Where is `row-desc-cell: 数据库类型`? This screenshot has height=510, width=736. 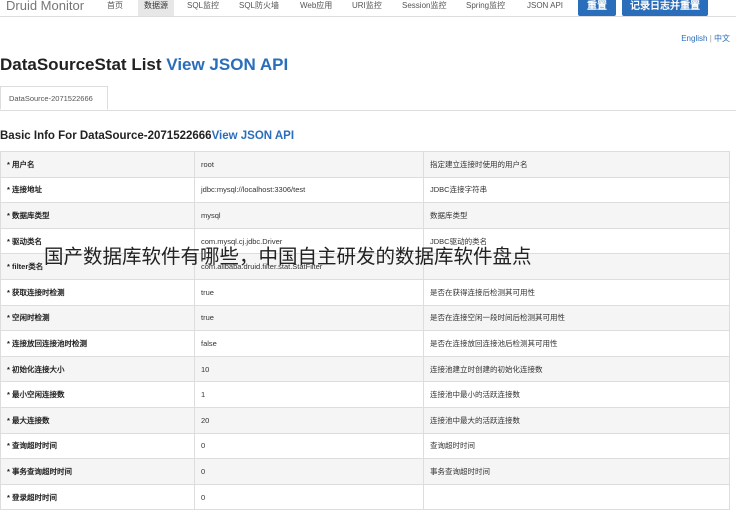
row-desc-cell: 数据库类型 is located at coordinates (576, 215).